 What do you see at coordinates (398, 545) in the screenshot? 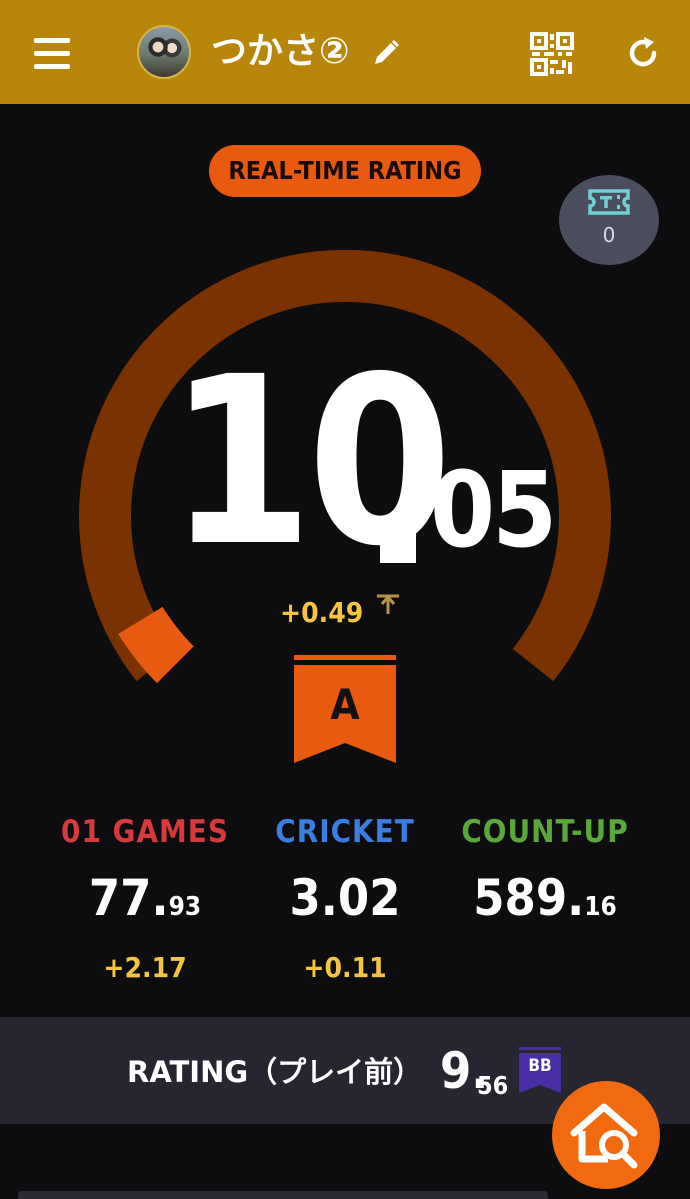
I see `rating-decimal-point` at bounding box center [398, 545].